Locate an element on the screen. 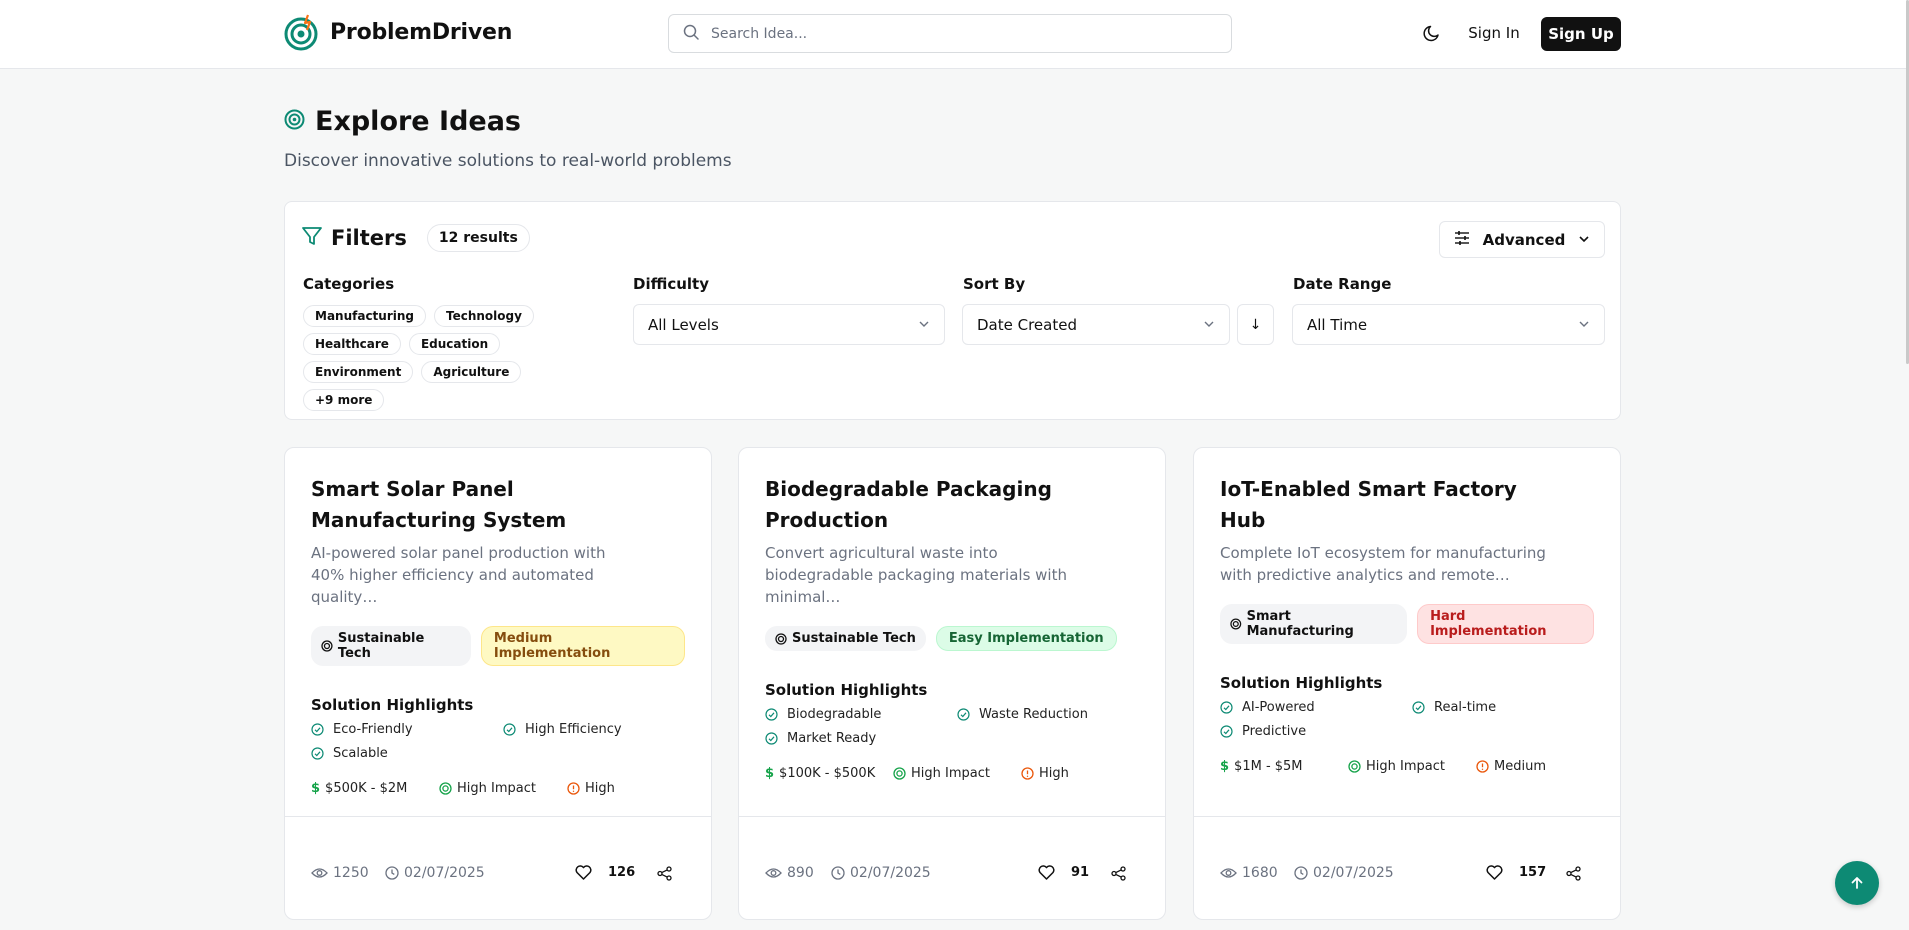 Image resolution: width=1909 pixels, height=930 pixels. idea-metrics: $ $500K - $2M High Impact High is located at coordinates (498, 788).